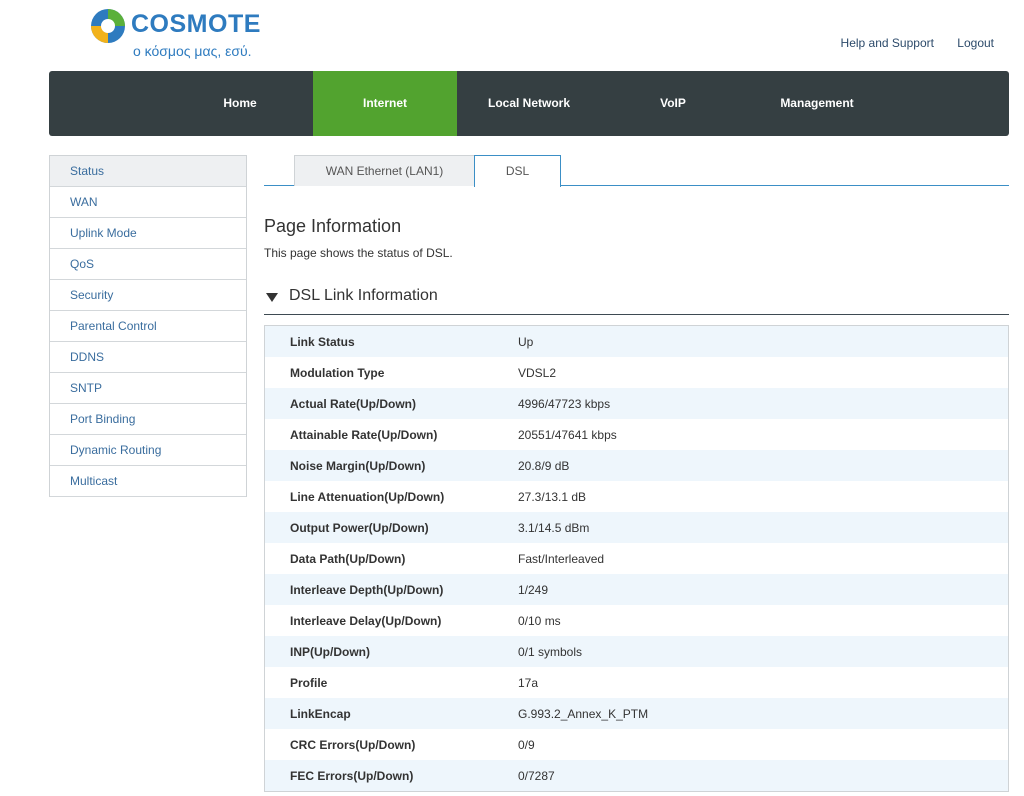 This screenshot has height=796, width=1024. What do you see at coordinates (364, 434) in the screenshot?
I see `row-label: Attainable Rate(Up/Down)` at bounding box center [364, 434].